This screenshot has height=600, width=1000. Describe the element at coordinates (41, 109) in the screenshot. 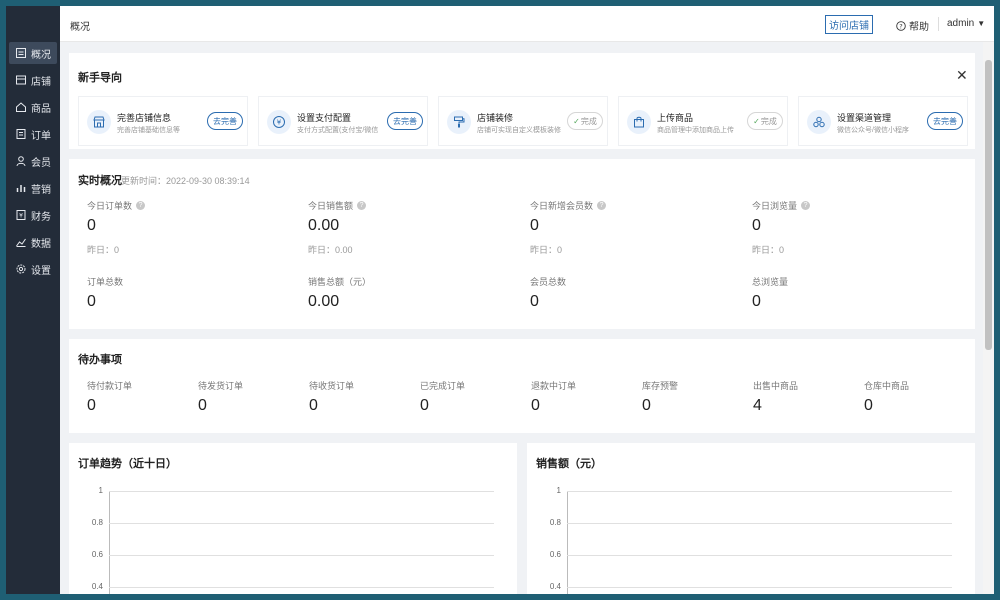

I see `sidebar-item-label: 商品` at that location.